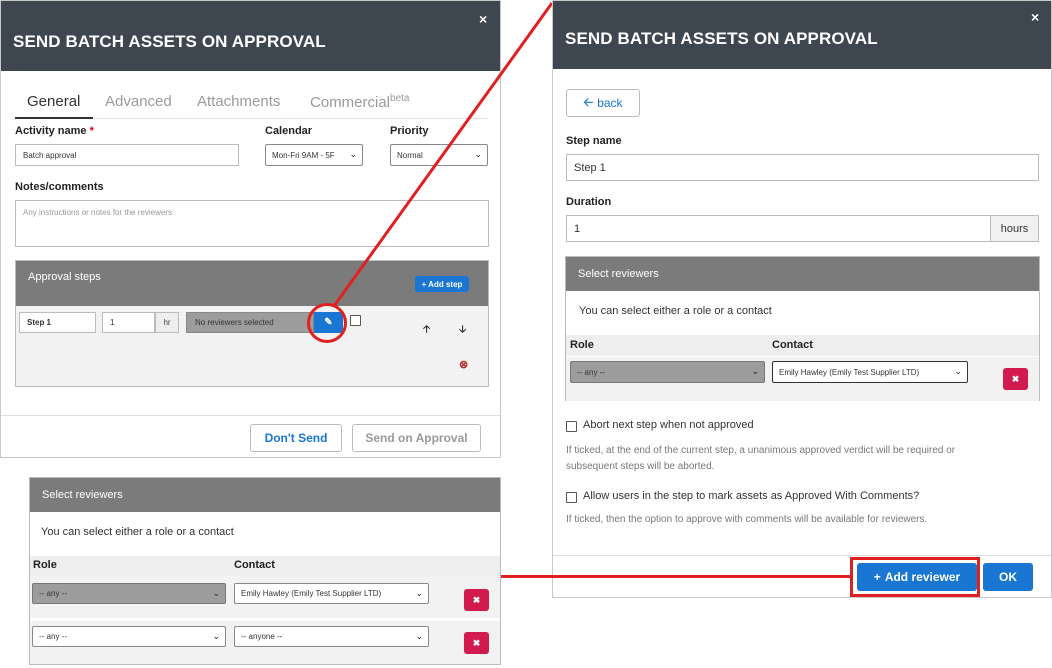  I want to click on ok-button: OK, so click(1008, 577).